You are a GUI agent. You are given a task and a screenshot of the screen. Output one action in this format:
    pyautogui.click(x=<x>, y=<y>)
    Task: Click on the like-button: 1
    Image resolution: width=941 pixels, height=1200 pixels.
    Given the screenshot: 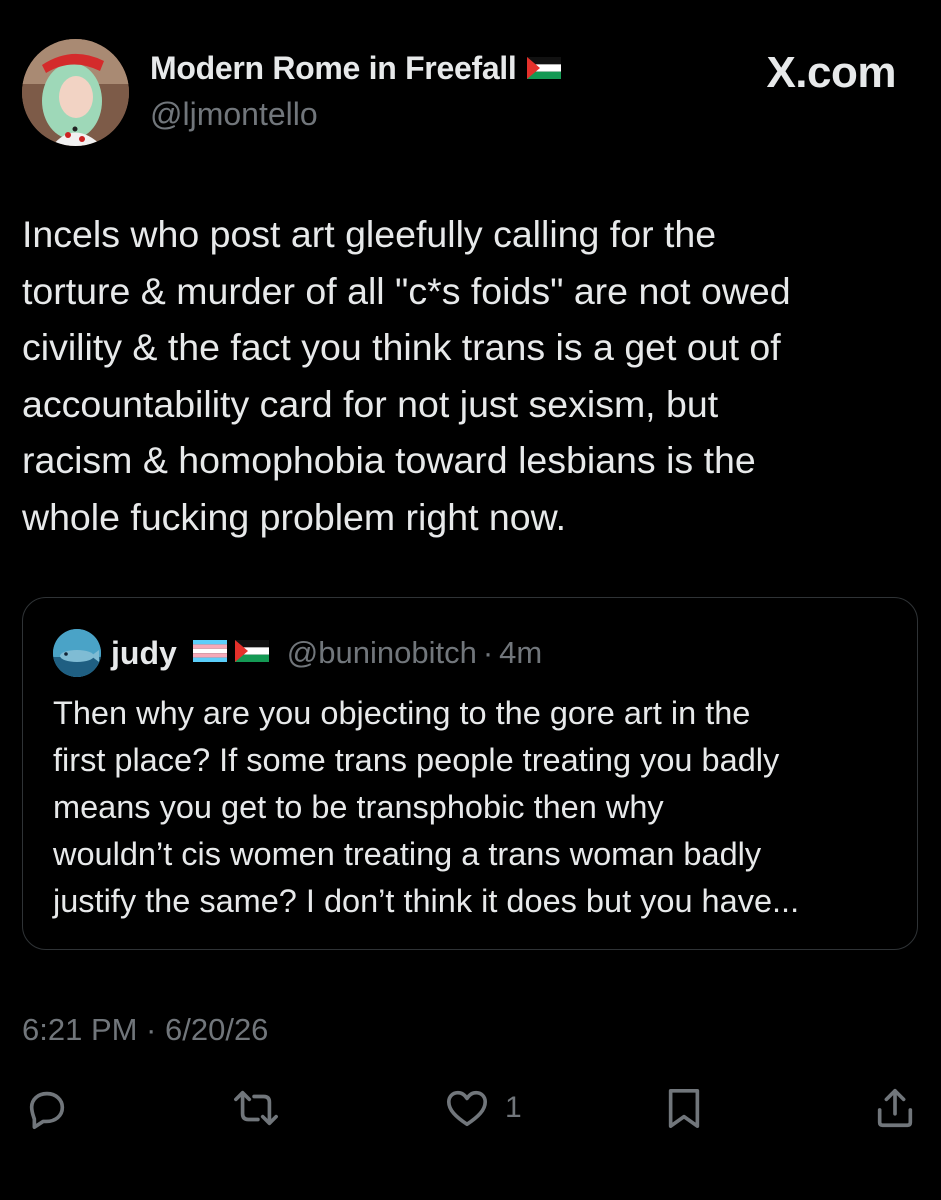 What is the action you would take?
    pyautogui.click(x=482, y=1108)
    